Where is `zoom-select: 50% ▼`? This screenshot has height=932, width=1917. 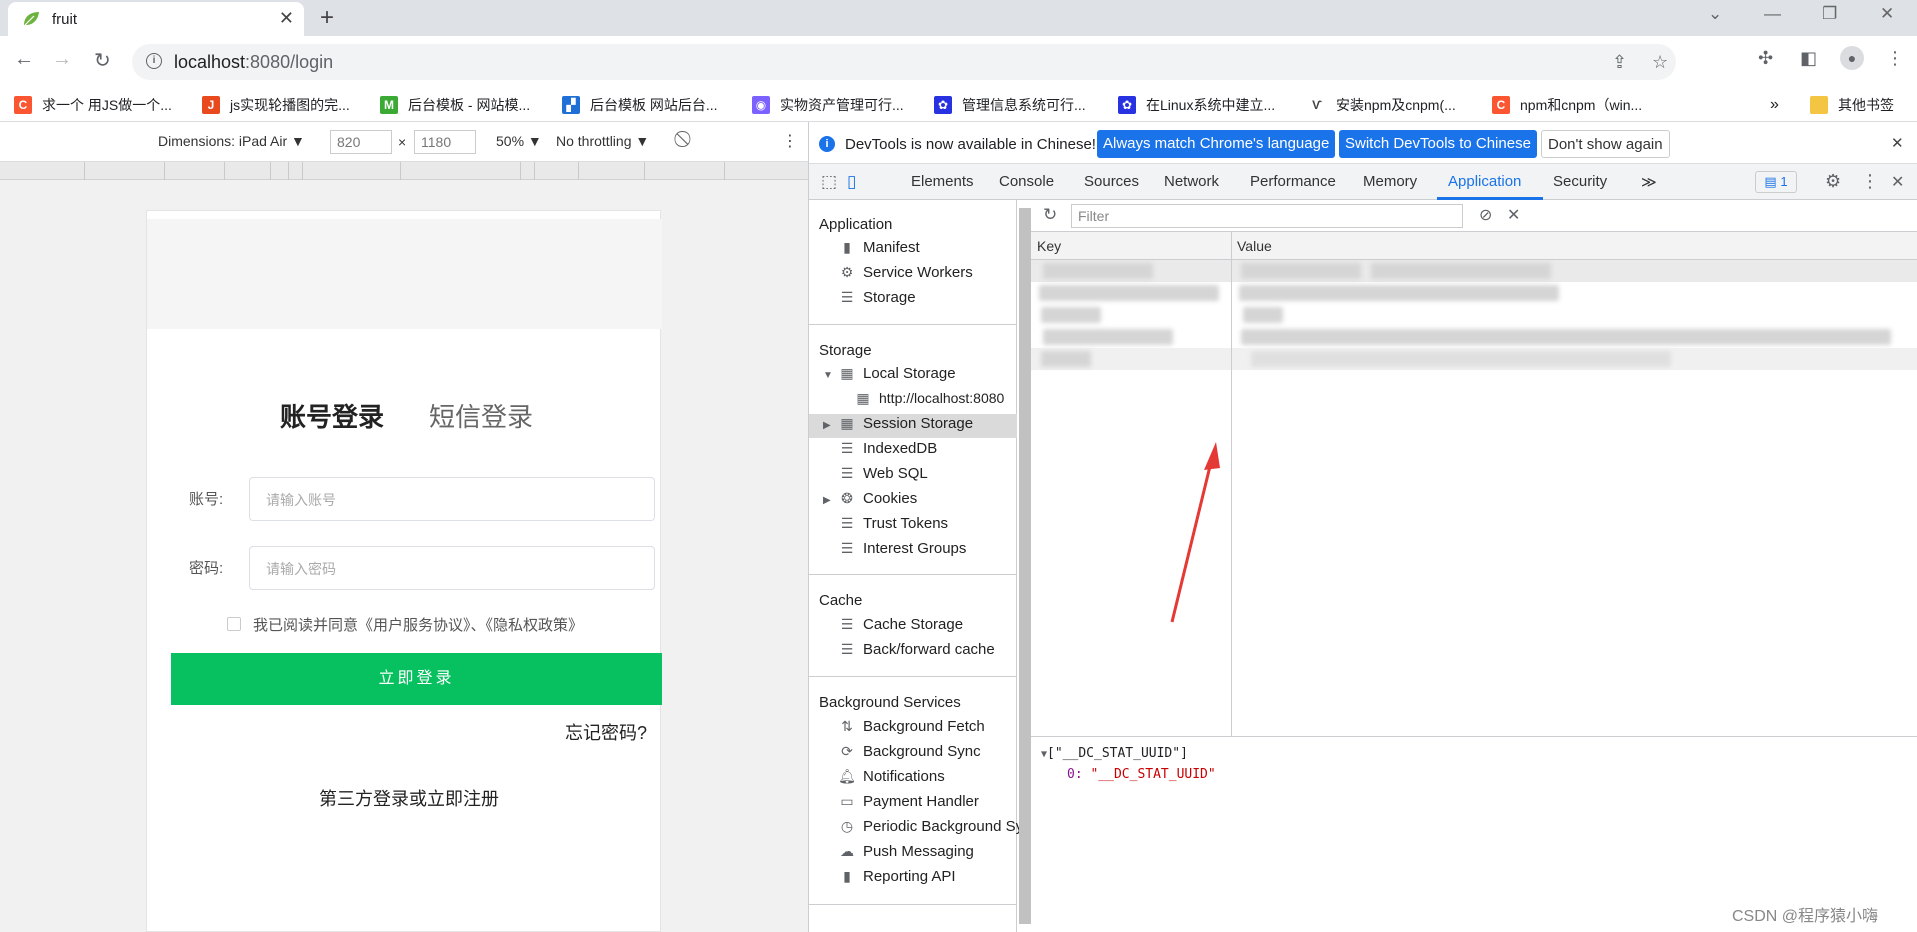 zoom-select: 50% ▼ is located at coordinates (519, 141).